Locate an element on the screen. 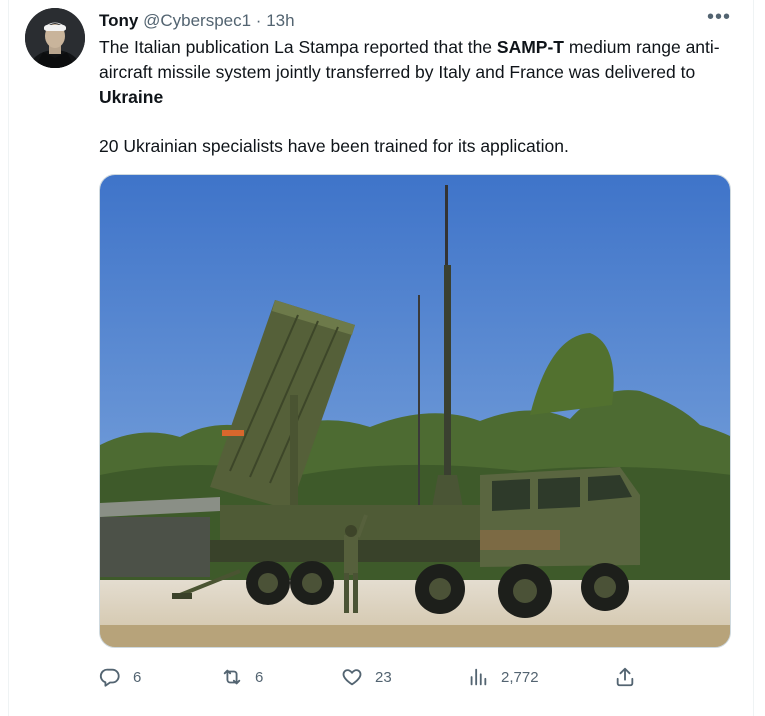 The width and height of the screenshot is (765, 716). share-button is located at coordinates (625, 677).